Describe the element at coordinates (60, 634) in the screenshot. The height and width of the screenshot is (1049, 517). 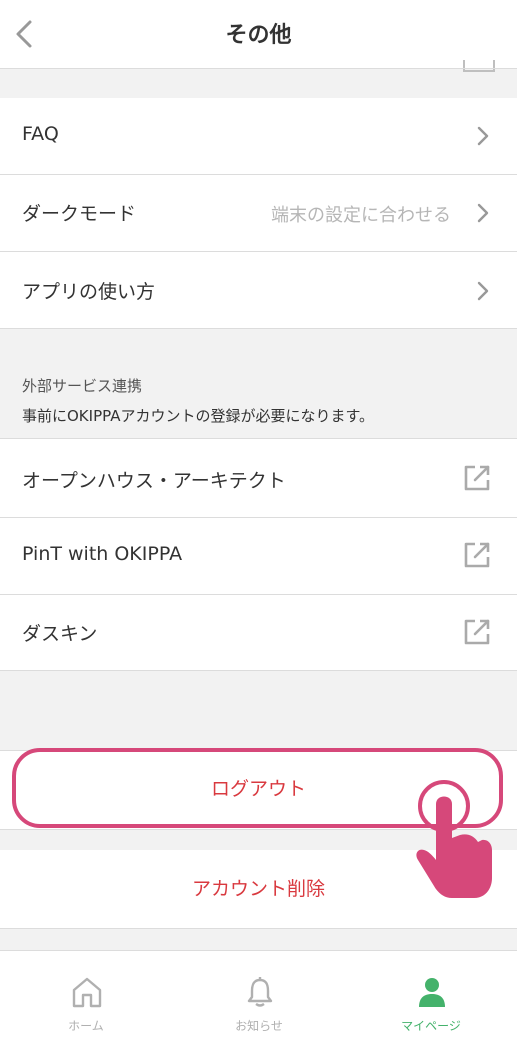
I see `external-item-label: ダスキン` at that location.